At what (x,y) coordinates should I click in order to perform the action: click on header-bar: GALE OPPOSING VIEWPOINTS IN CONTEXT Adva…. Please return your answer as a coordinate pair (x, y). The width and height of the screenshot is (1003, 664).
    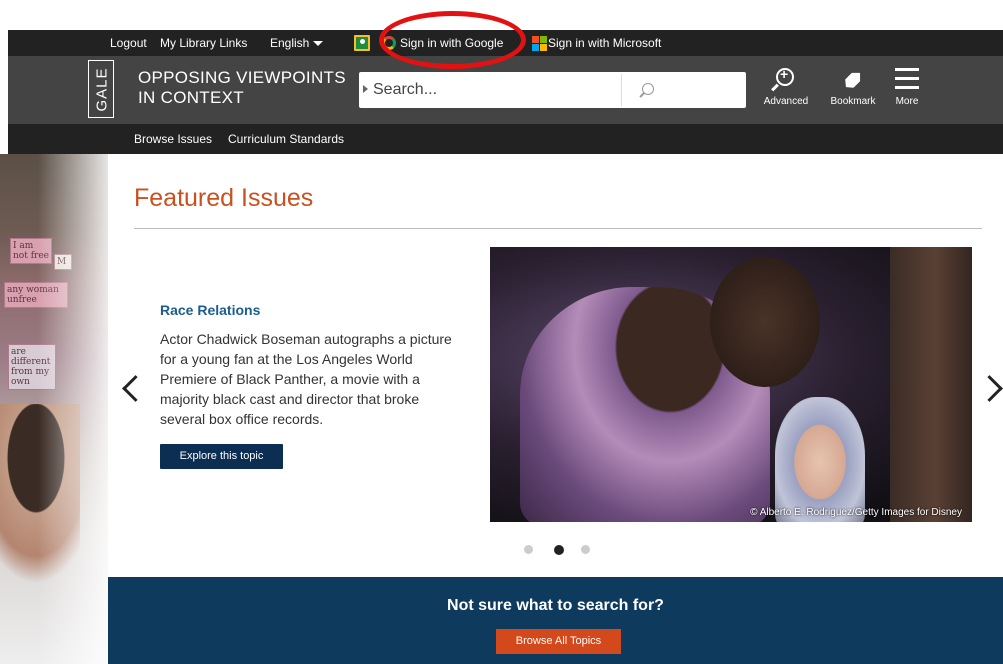
    Looking at the image, I should click on (505, 90).